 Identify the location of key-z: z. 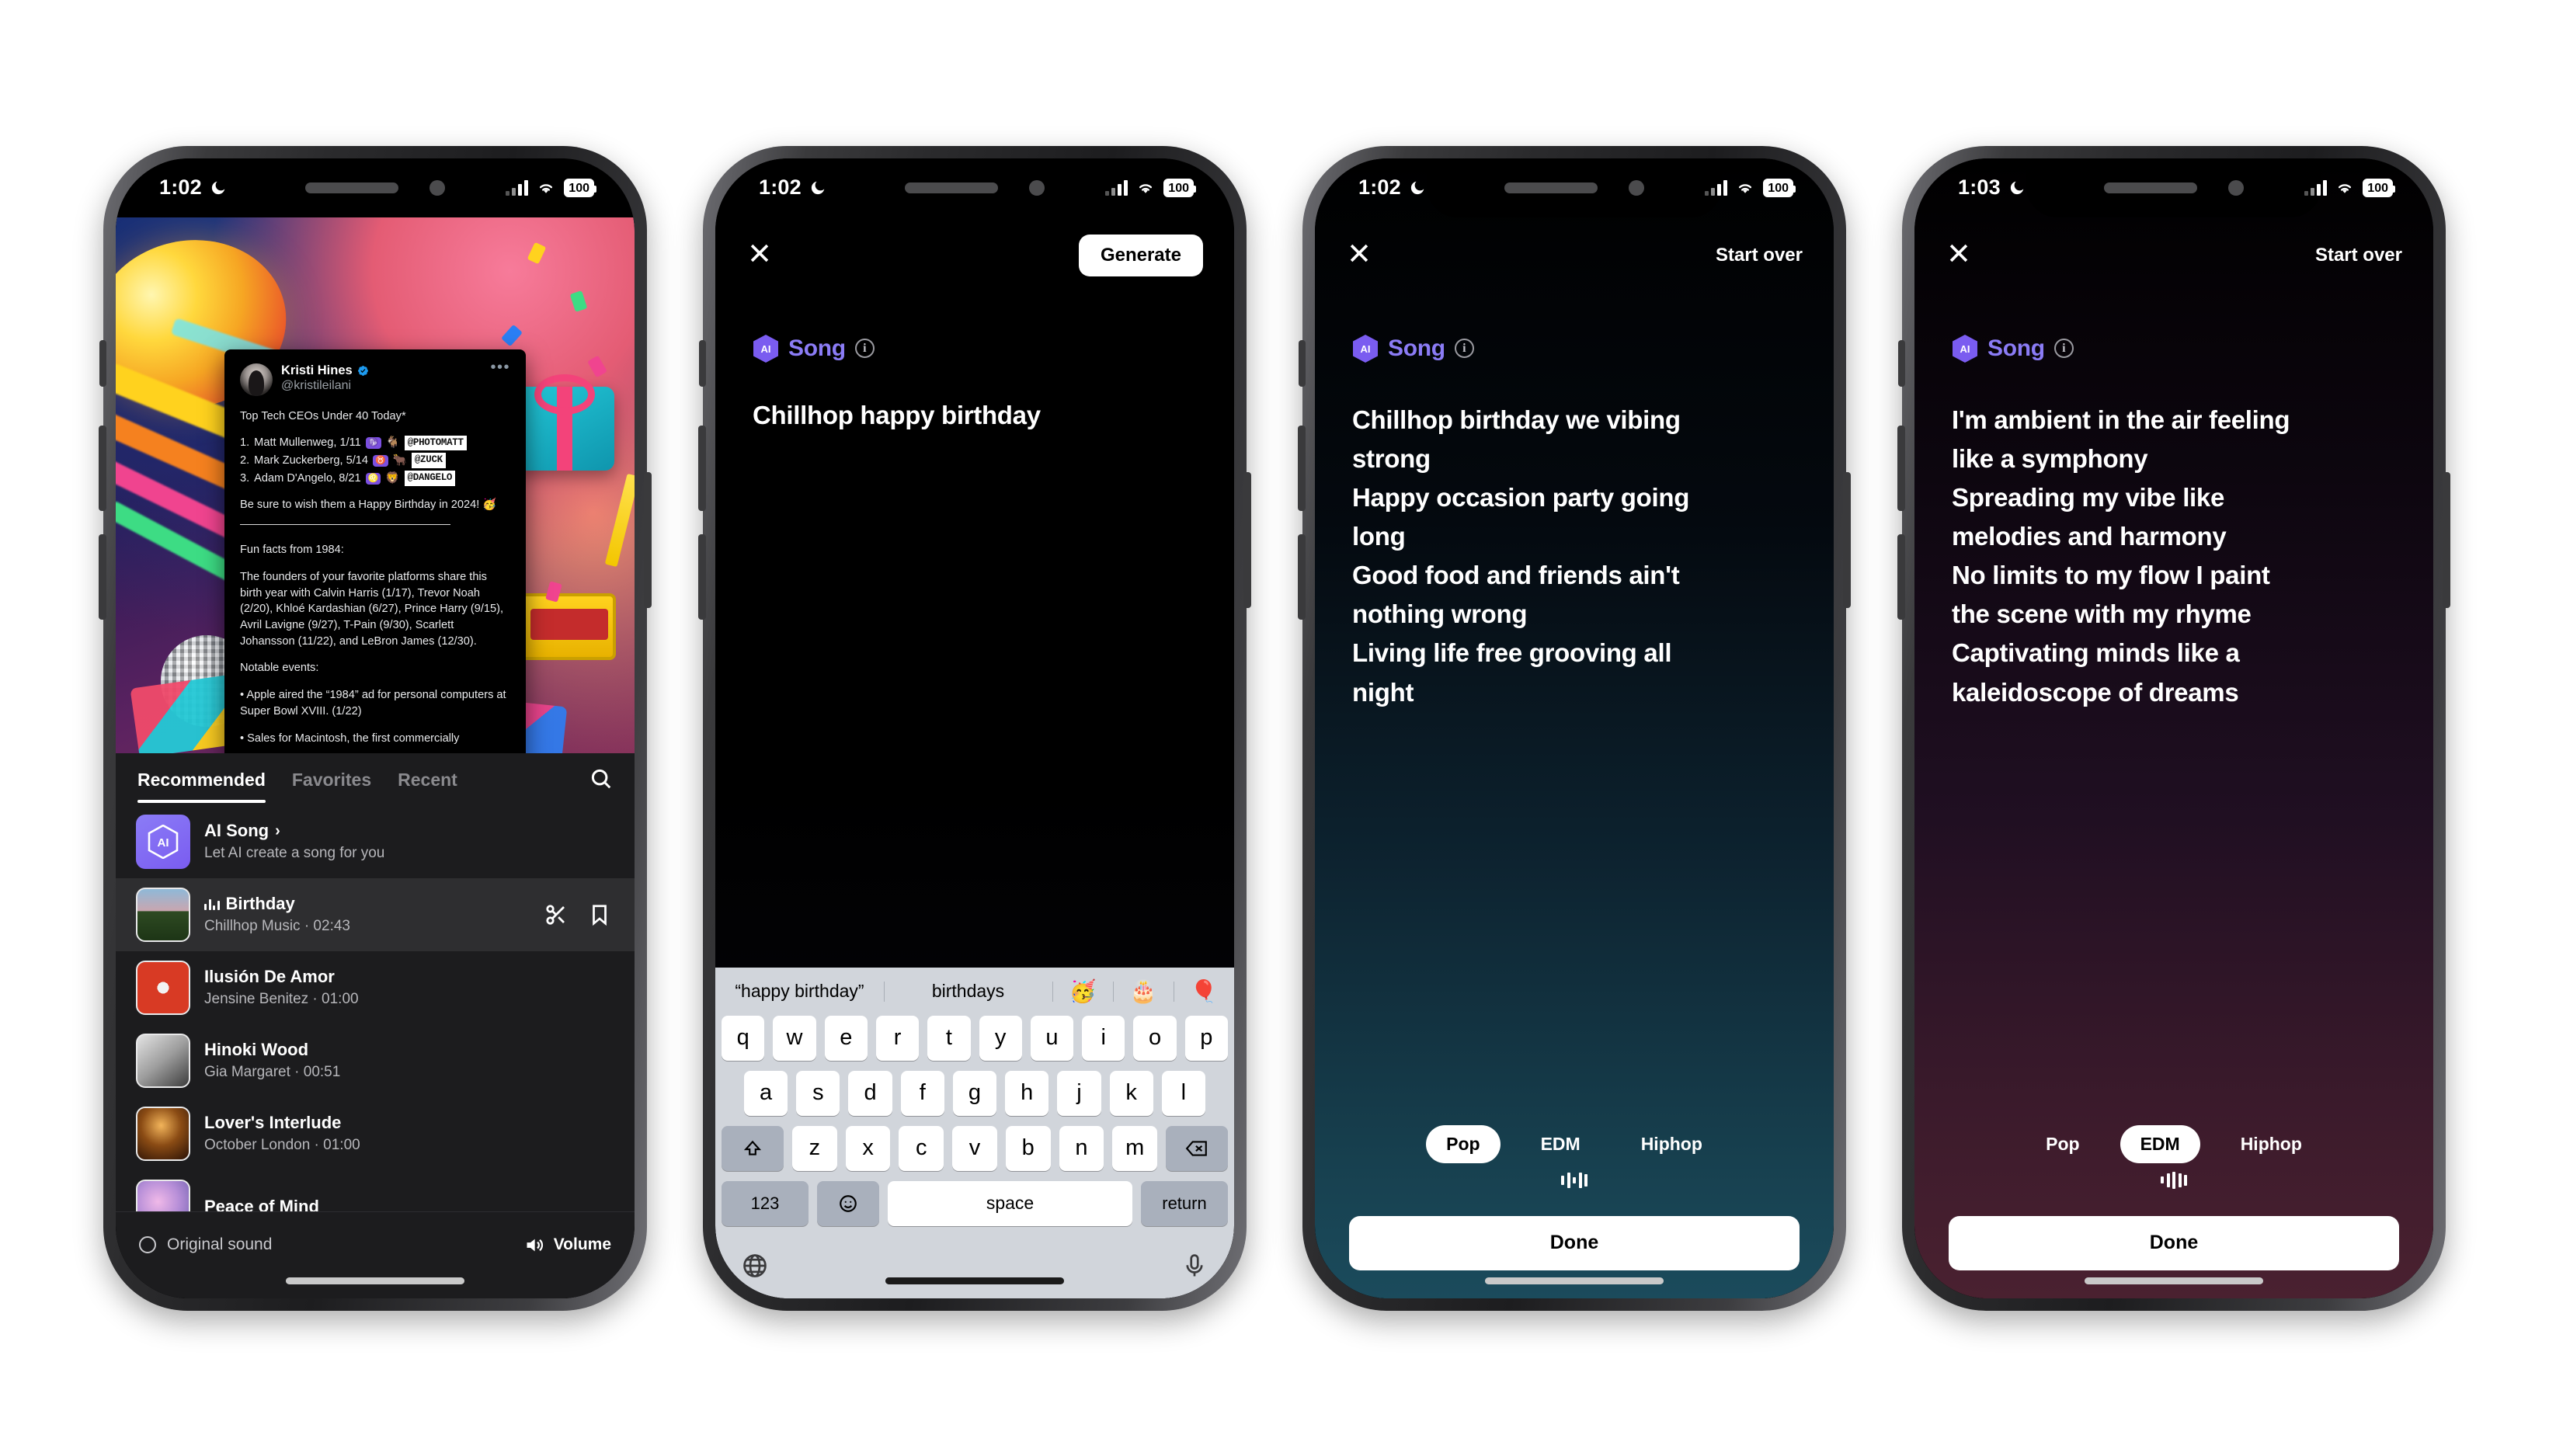
(814, 1148).